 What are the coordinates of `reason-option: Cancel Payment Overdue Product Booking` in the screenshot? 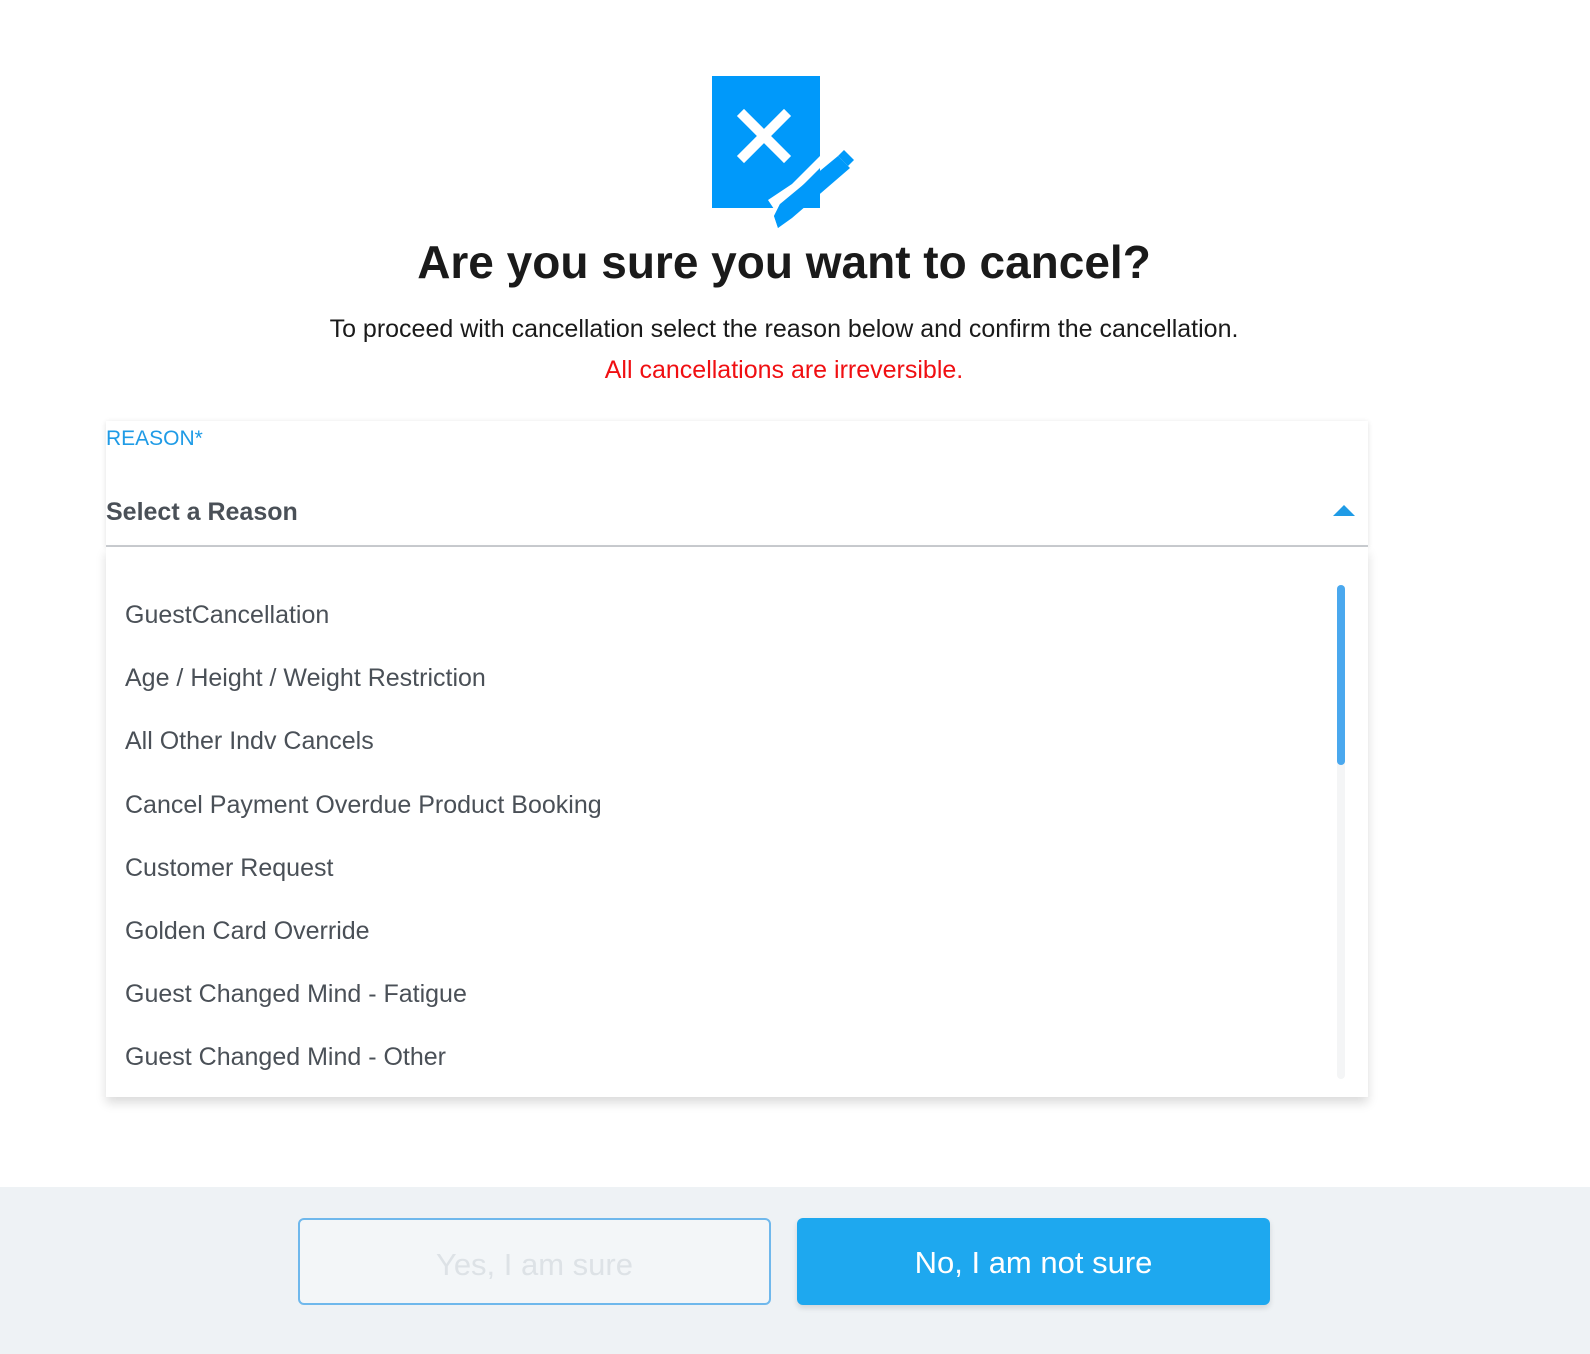 It's located at (716, 805).